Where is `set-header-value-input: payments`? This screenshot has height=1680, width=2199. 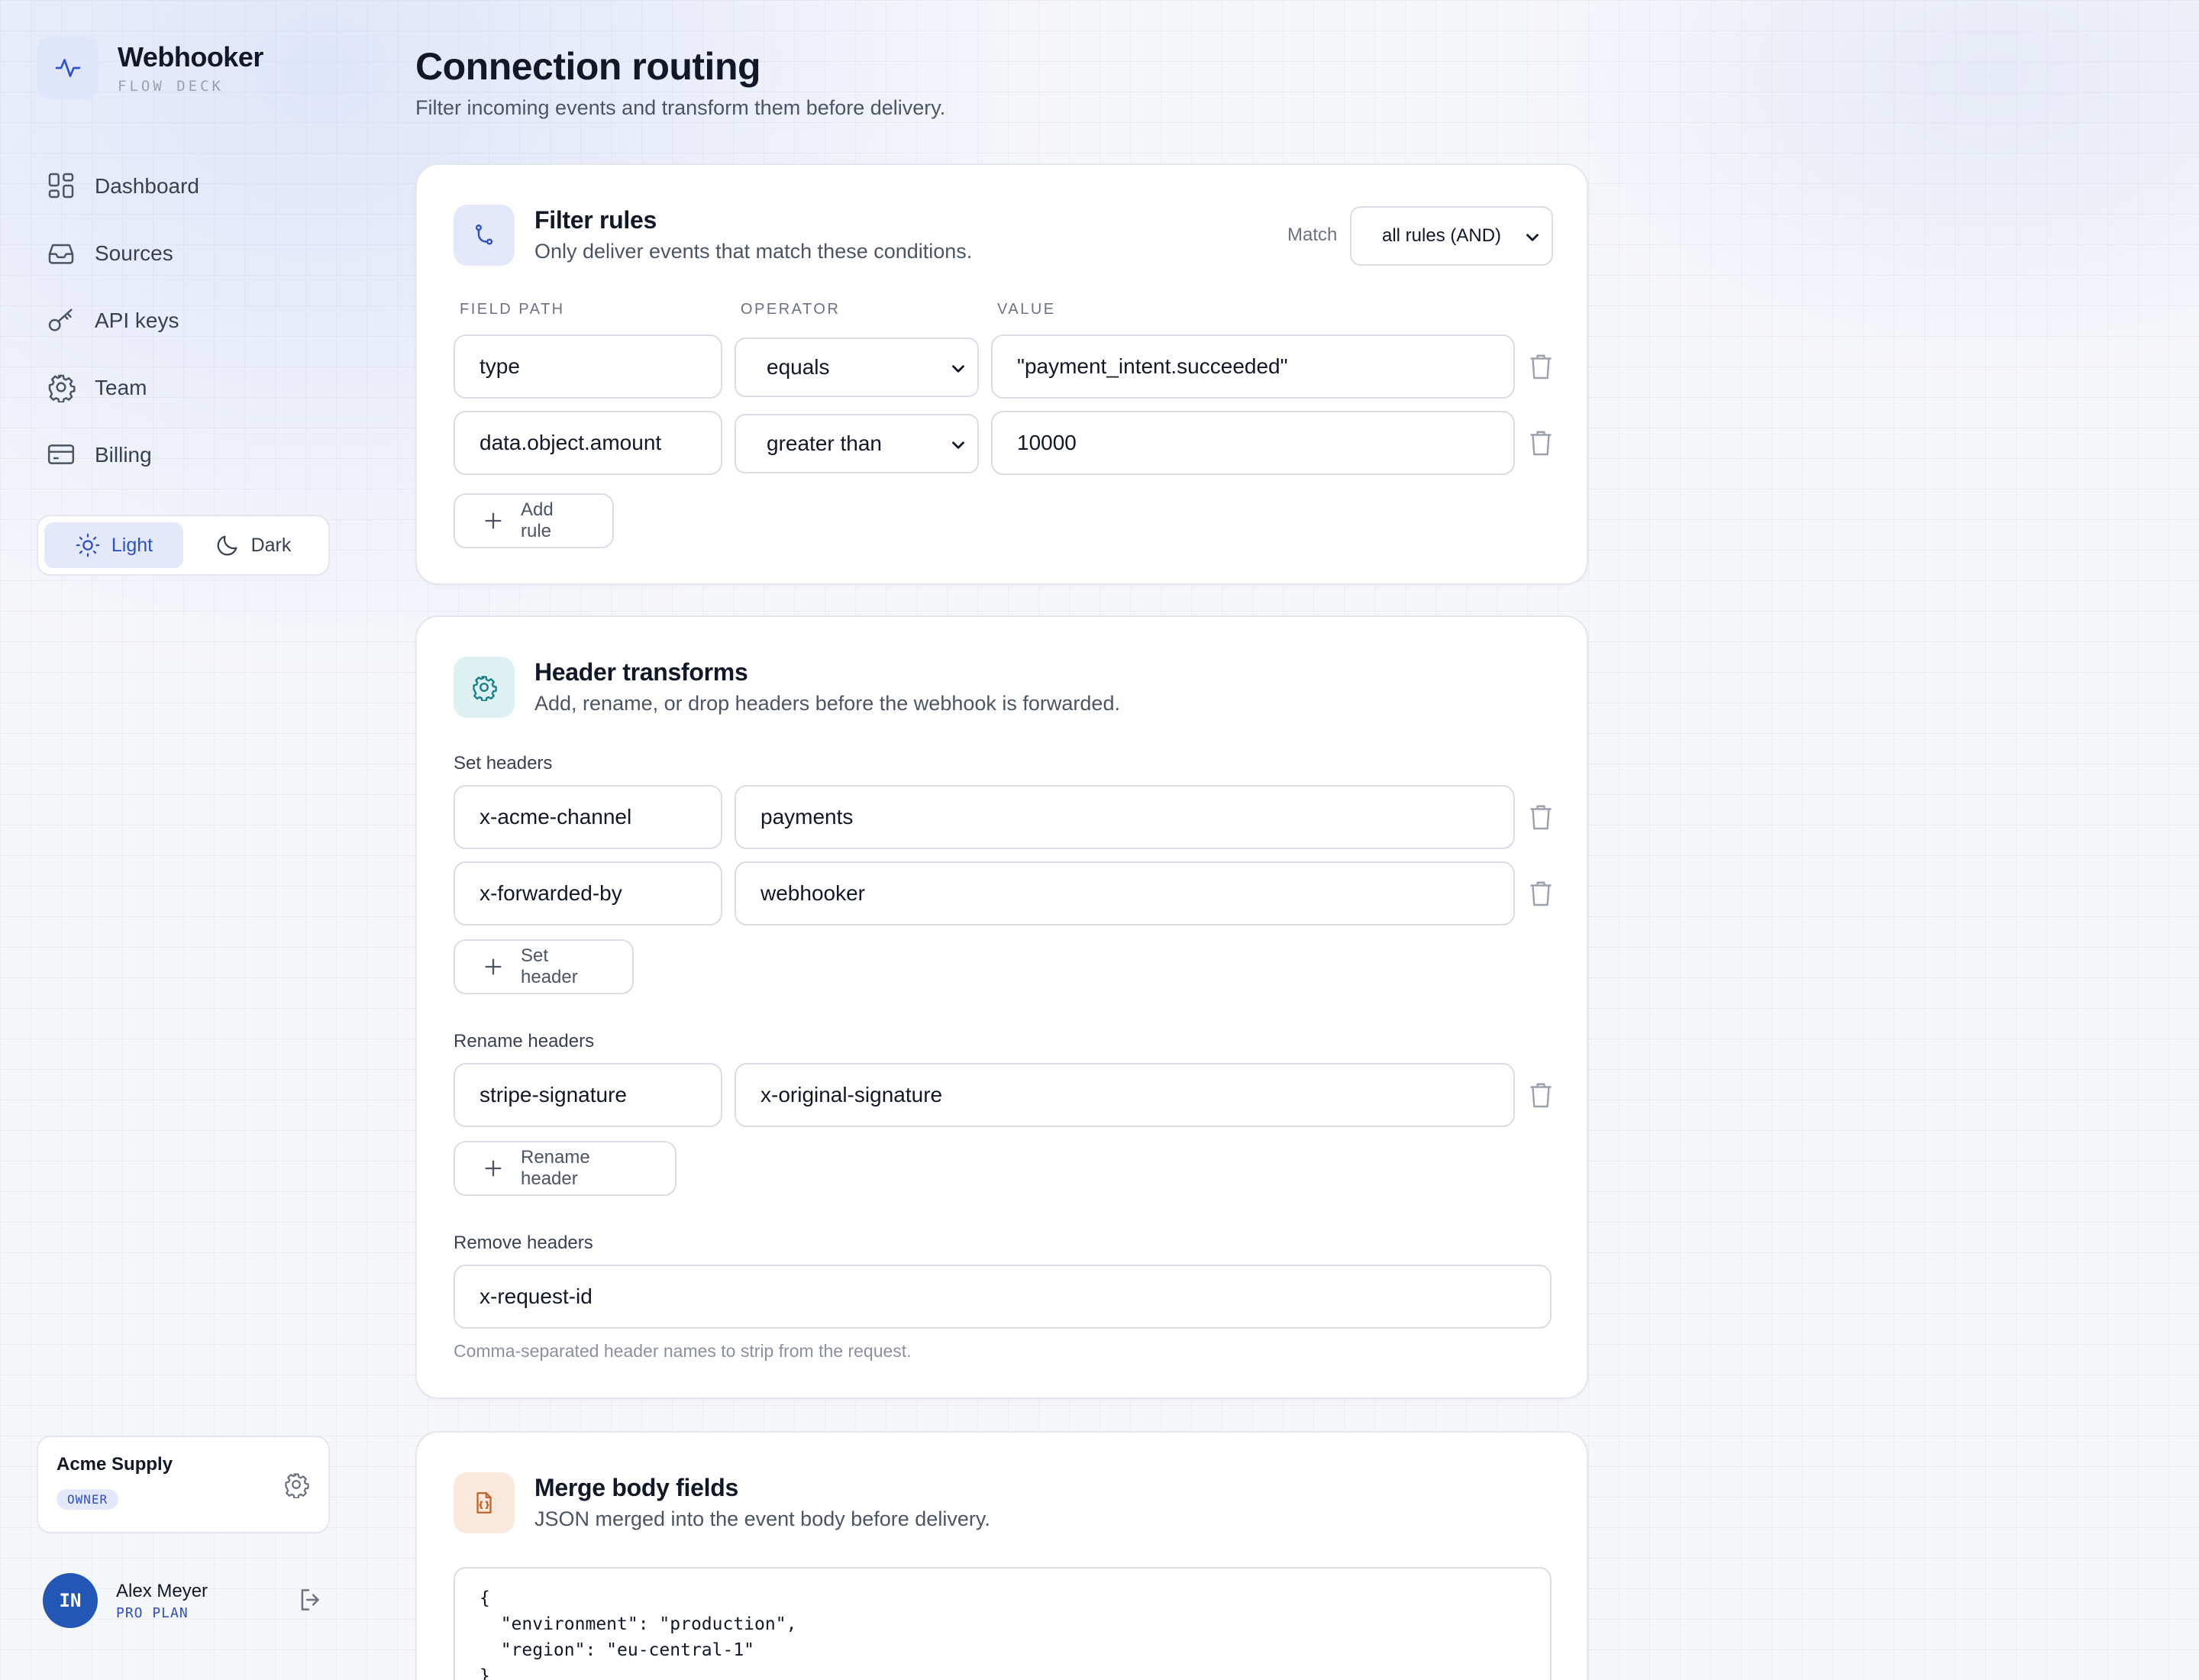
set-header-value-input: payments is located at coordinates (1125, 817).